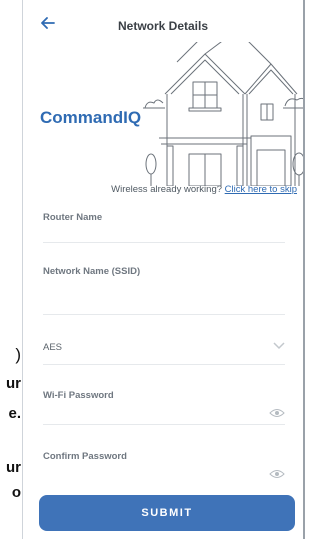 The width and height of the screenshot is (320, 539). Describe the element at coordinates (164, 468) in the screenshot. I see `confirm-password-field: Confirm Password` at that location.